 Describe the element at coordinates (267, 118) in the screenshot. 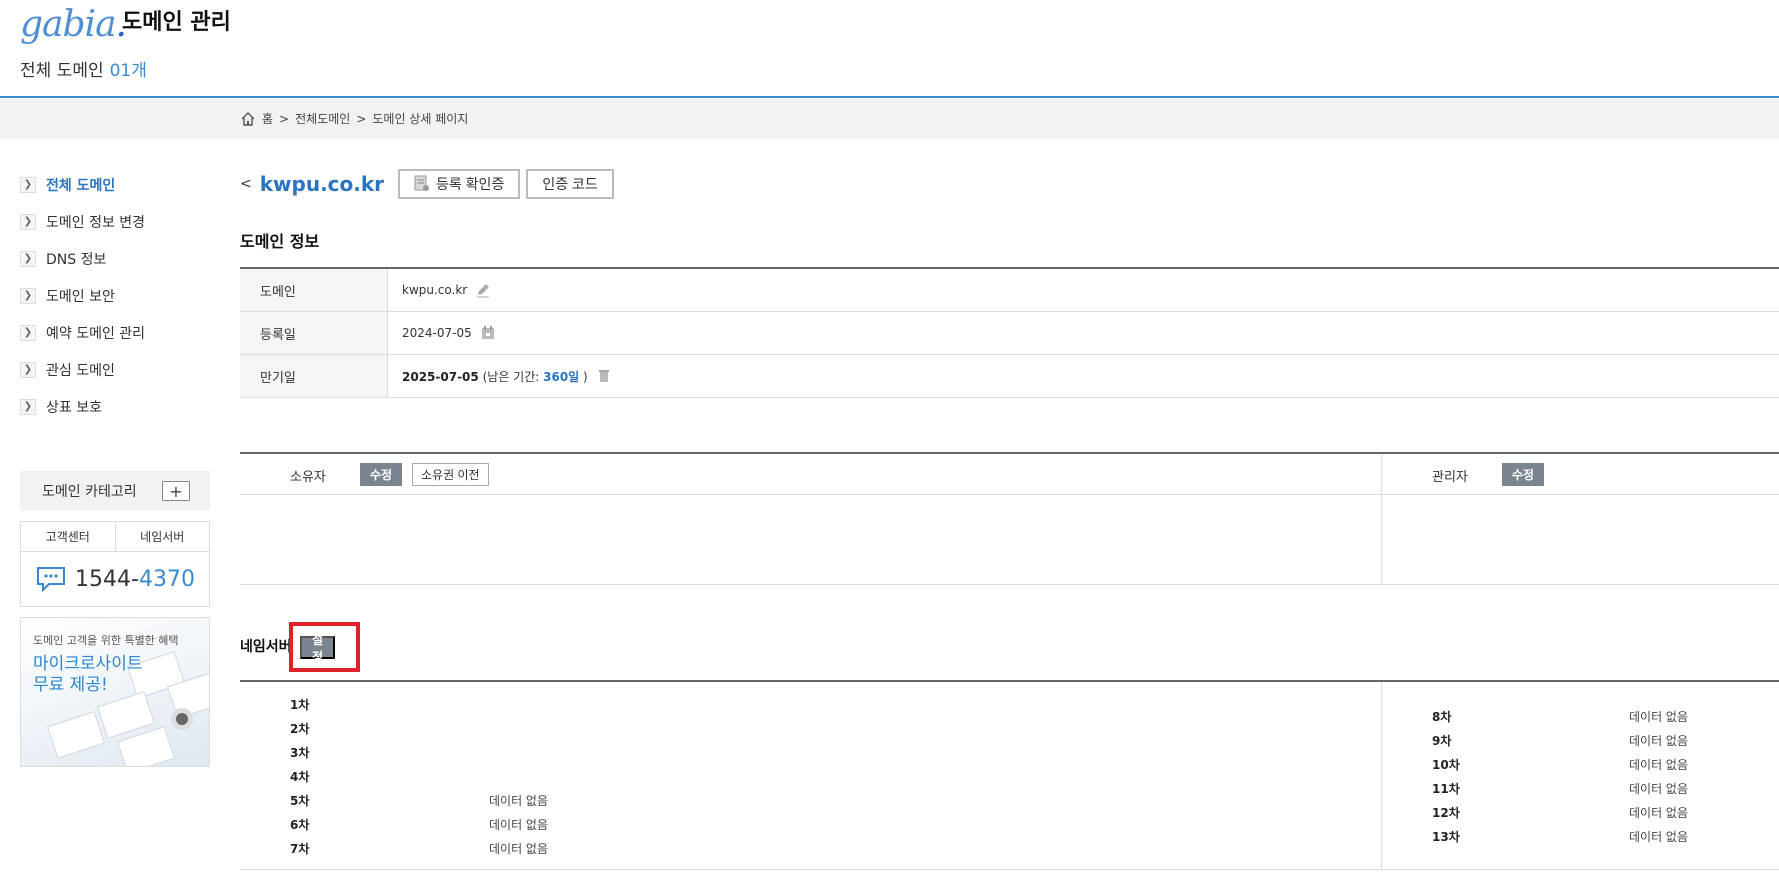

I see `breadcrumb-home: 홈` at that location.